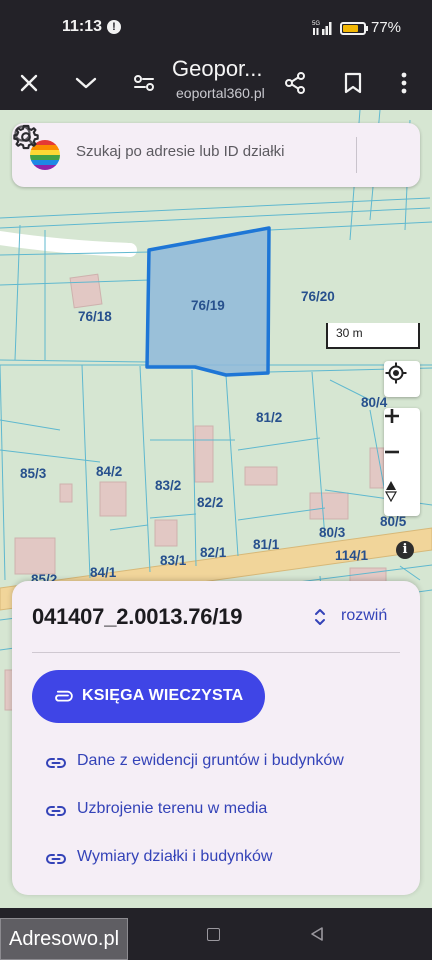 This screenshot has width=432, height=960. What do you see at coordinates (86, 83) in the screenshot?
I see `chevron-down-icon` at bounding box center [86, 83].